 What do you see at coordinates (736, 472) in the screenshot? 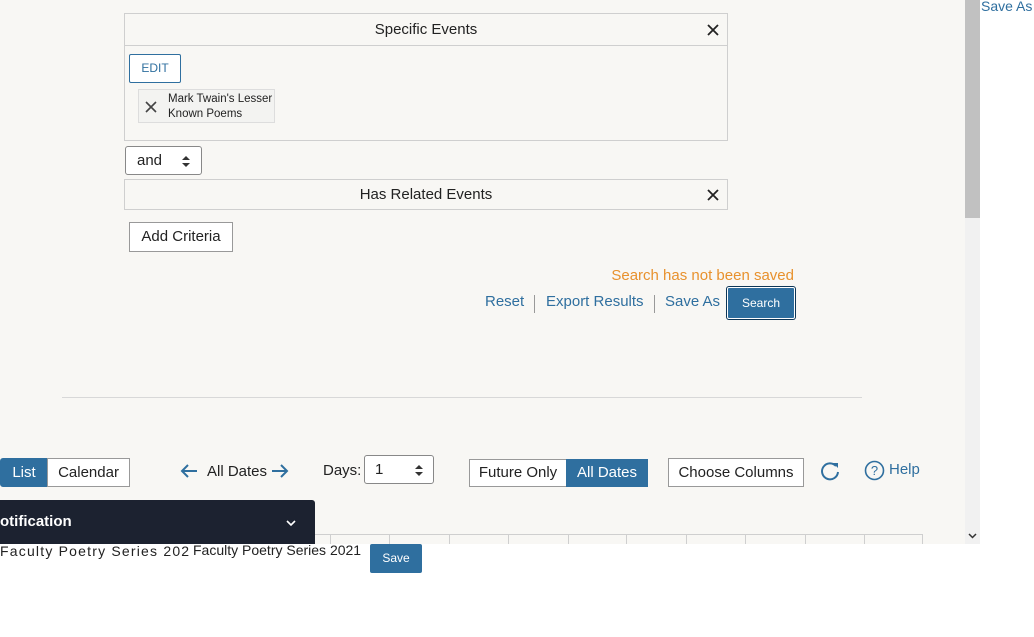
I see `choose-columns-button: Choose Columns` at bounding box center [736, 472].